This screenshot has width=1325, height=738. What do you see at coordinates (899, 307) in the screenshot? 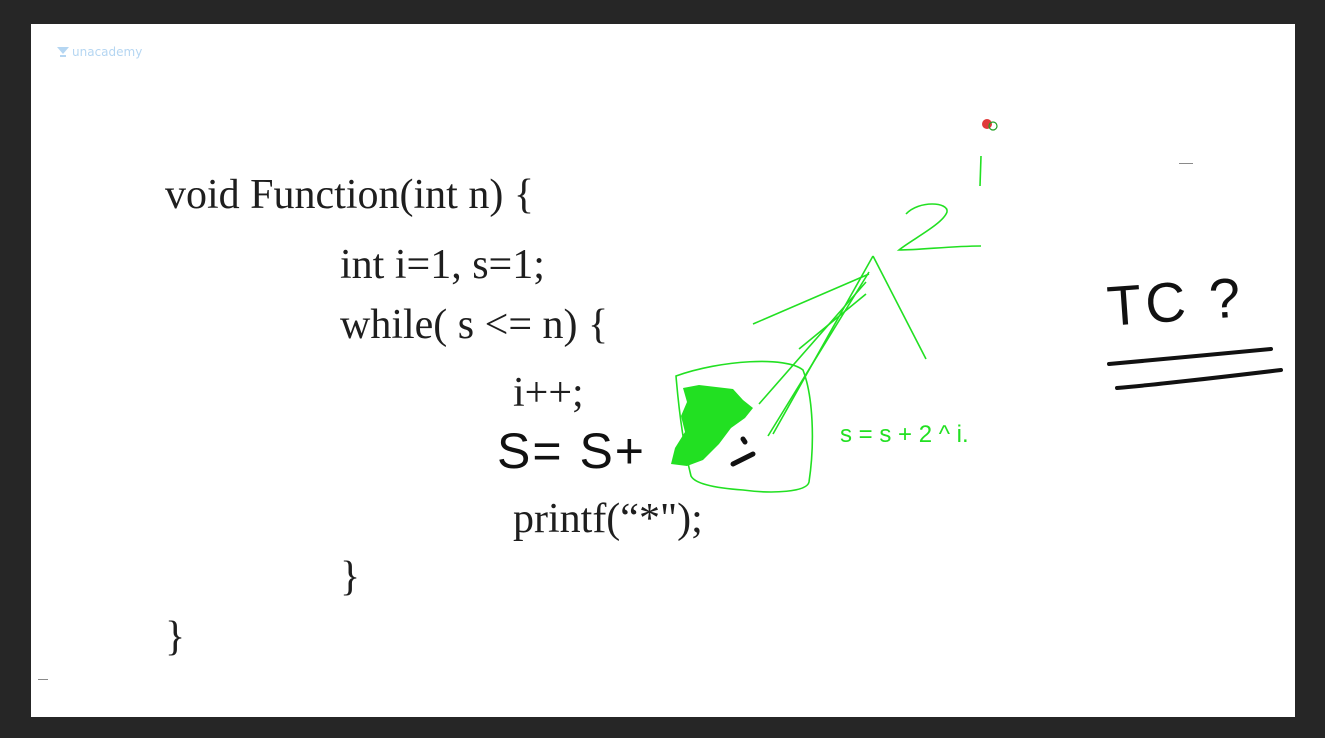
I see `green-caret-right` at bounding box center [899, 307].